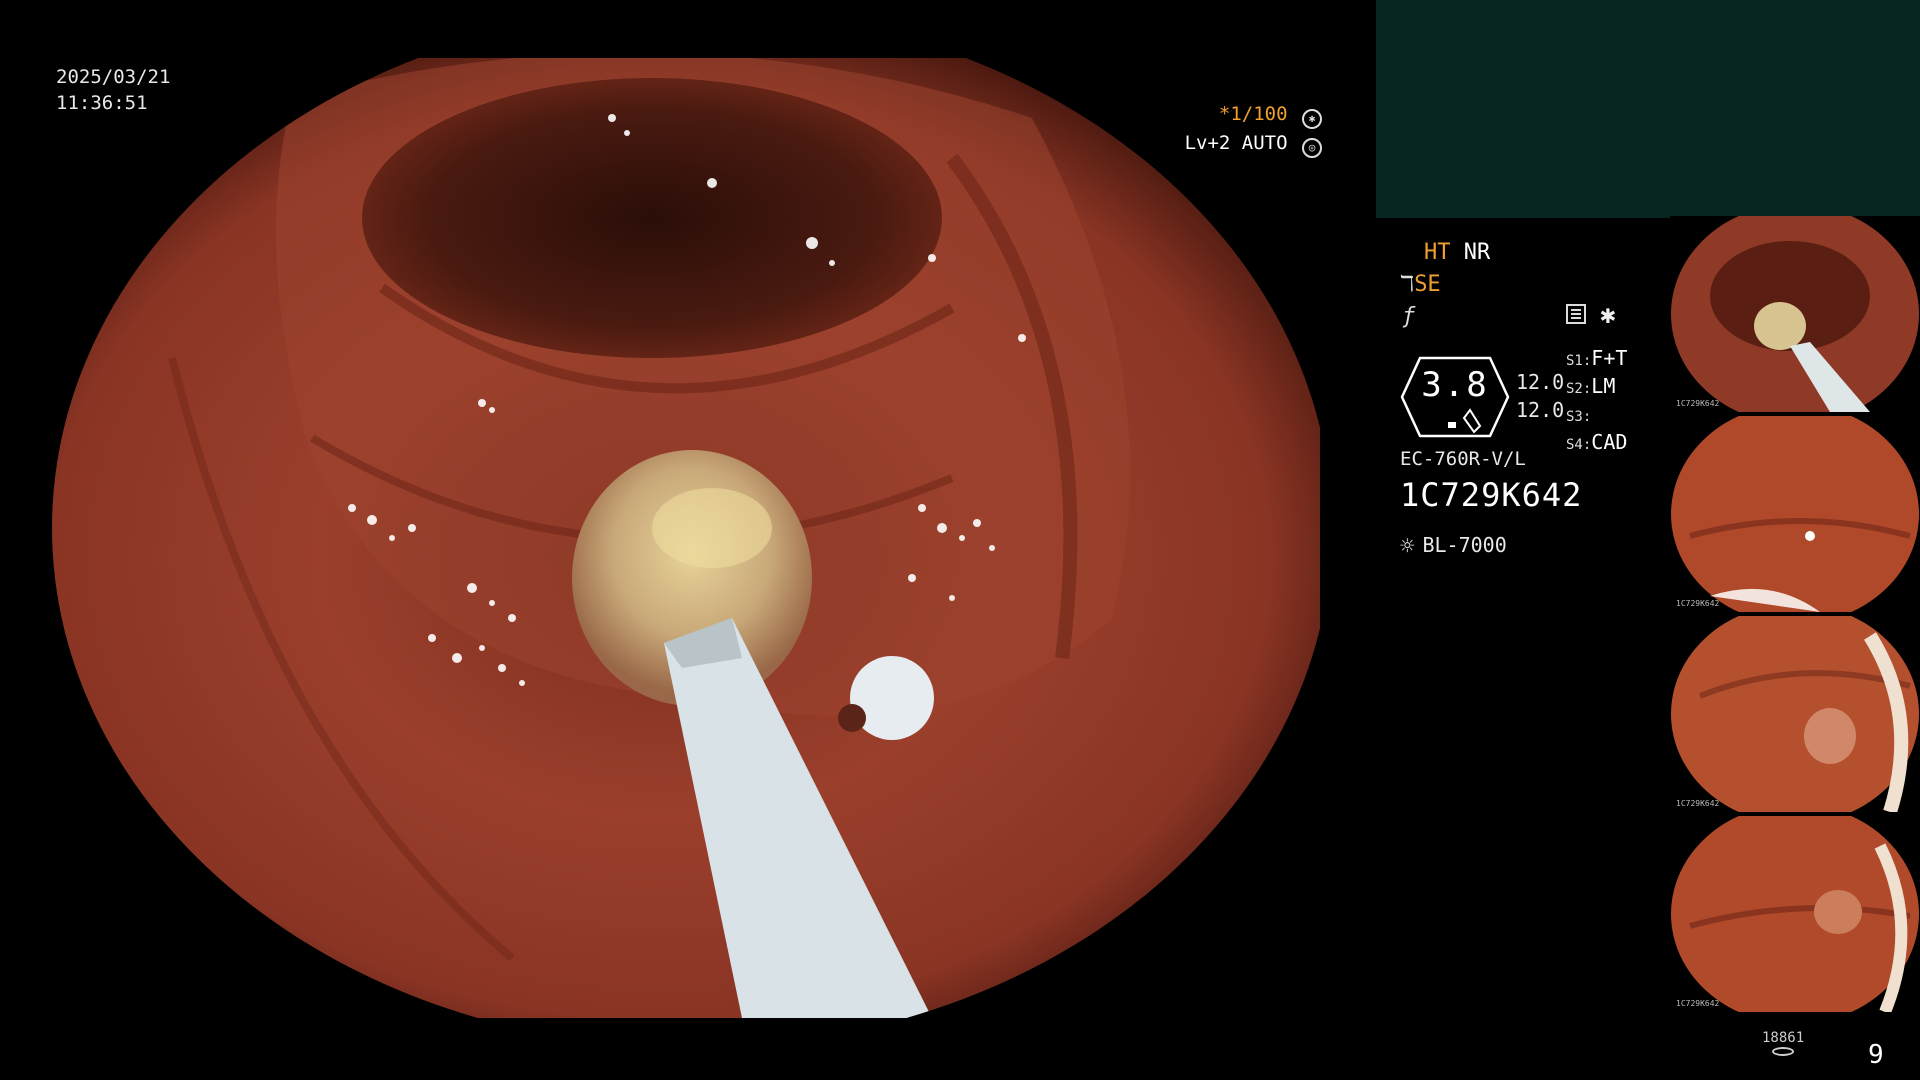  Describe the element at coordinates (1596, 402) in the screenshot. I see `settings-list: S1:F+T S2:LM S3: S4:CAD` at that location.